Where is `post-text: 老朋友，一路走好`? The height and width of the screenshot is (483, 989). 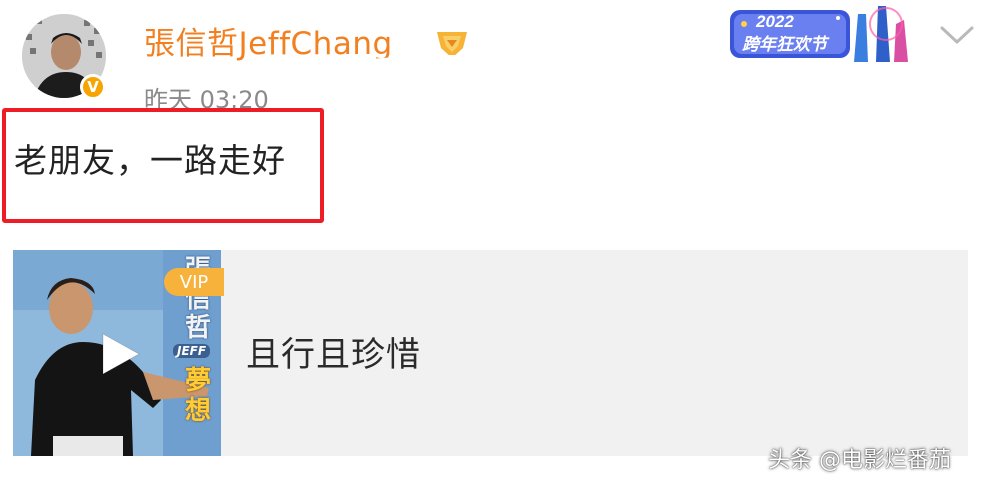
post-text: 老朋友，一路走好 is located at coordinates (150, 160).